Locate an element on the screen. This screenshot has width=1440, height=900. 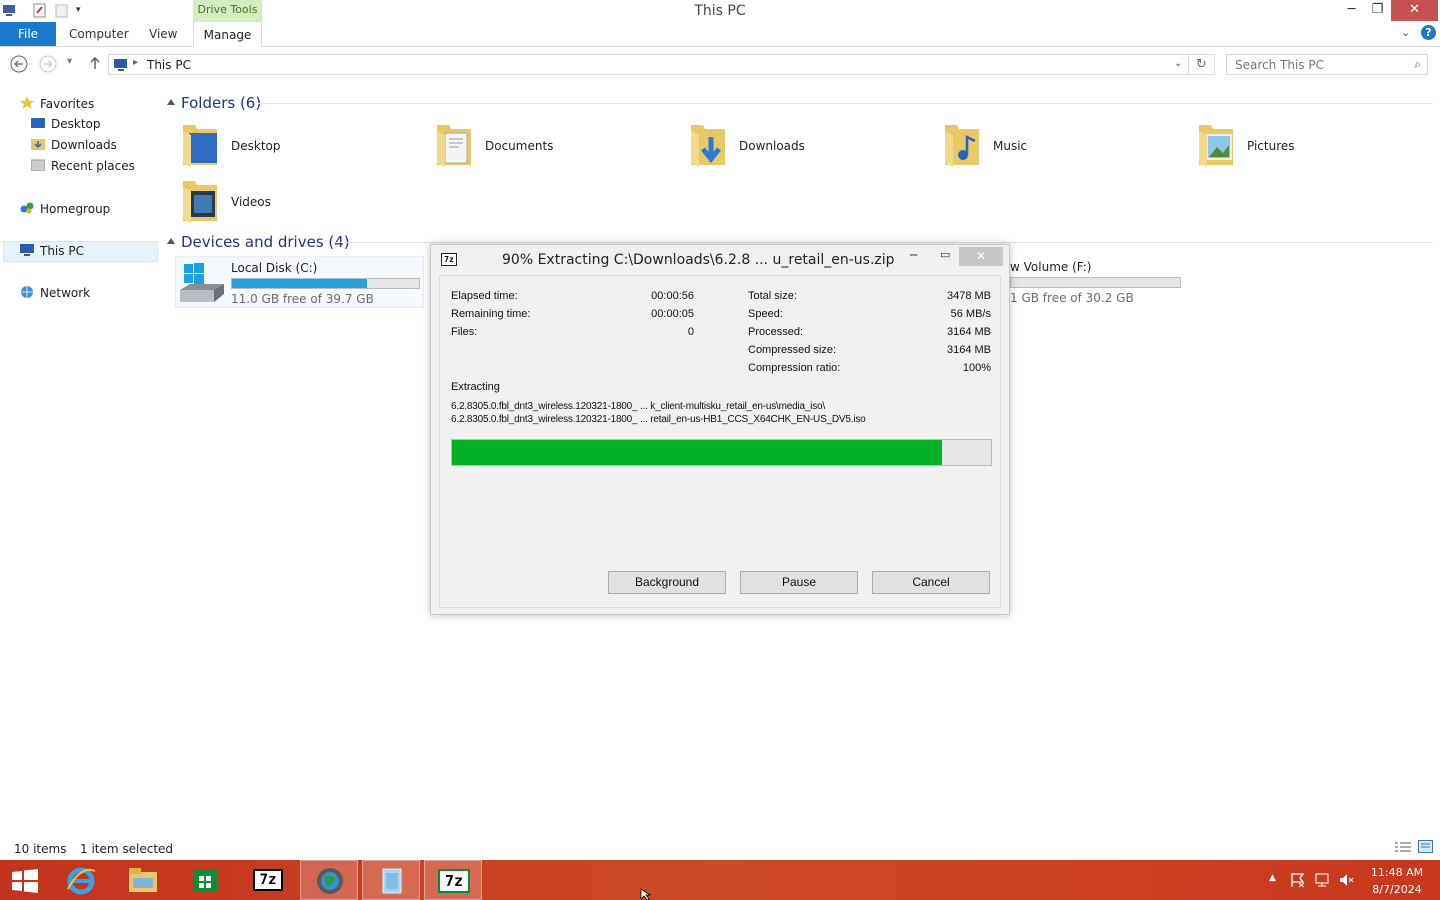
clock-date: 8/7/2024 is located at coordinates (1397, 889).